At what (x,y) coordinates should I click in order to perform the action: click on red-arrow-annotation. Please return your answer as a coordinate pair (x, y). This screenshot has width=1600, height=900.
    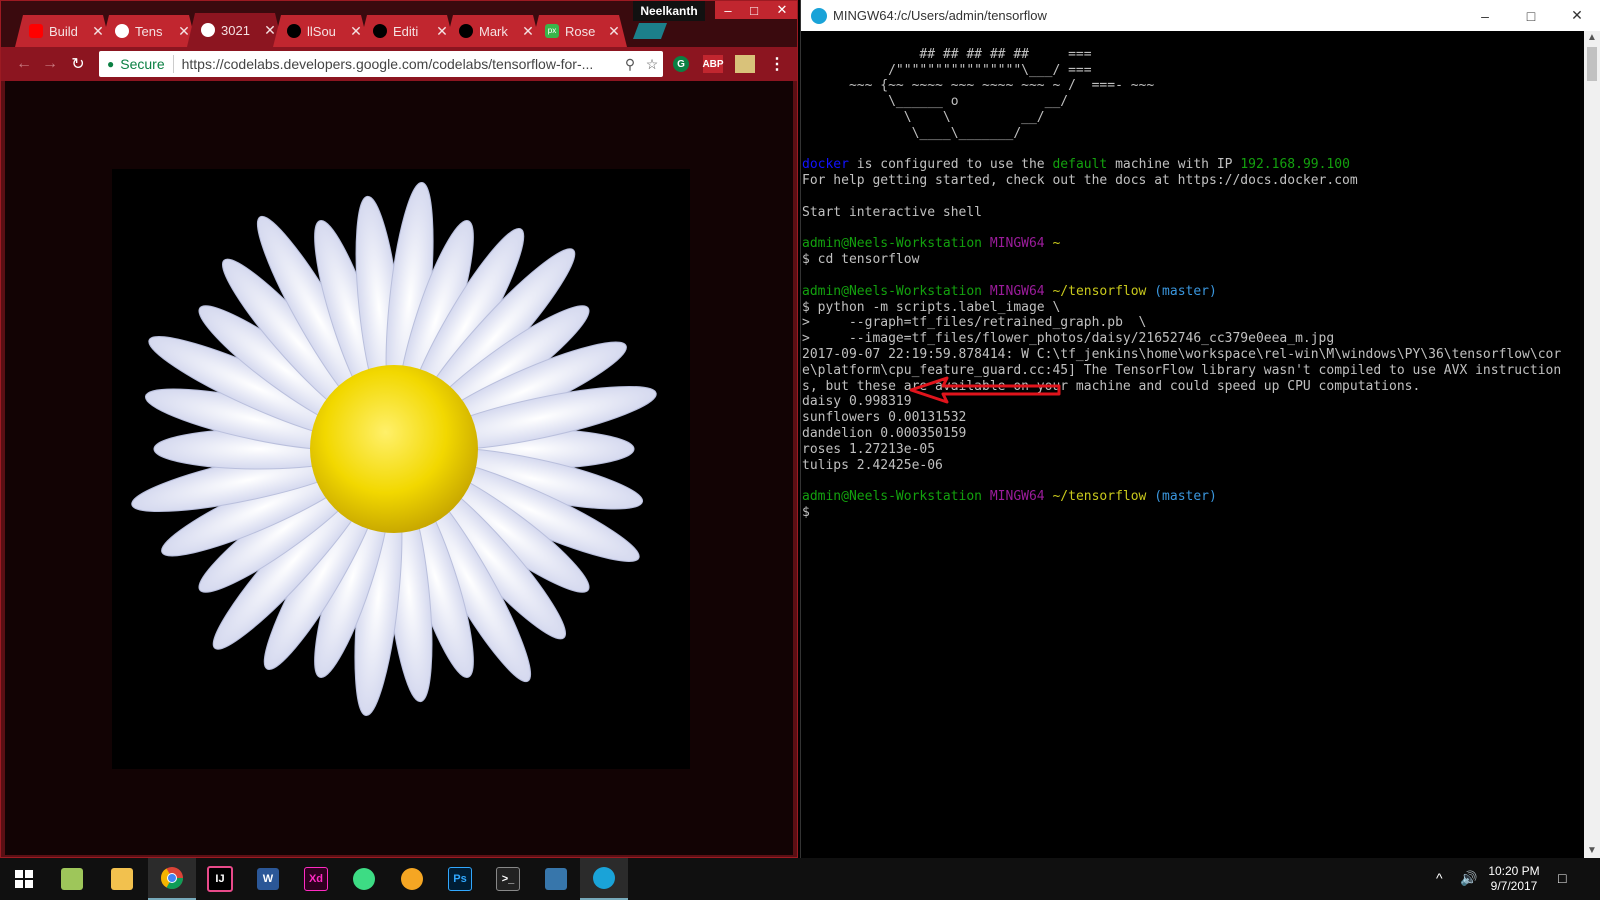
    Looking at the image, I should click on (985, 390).